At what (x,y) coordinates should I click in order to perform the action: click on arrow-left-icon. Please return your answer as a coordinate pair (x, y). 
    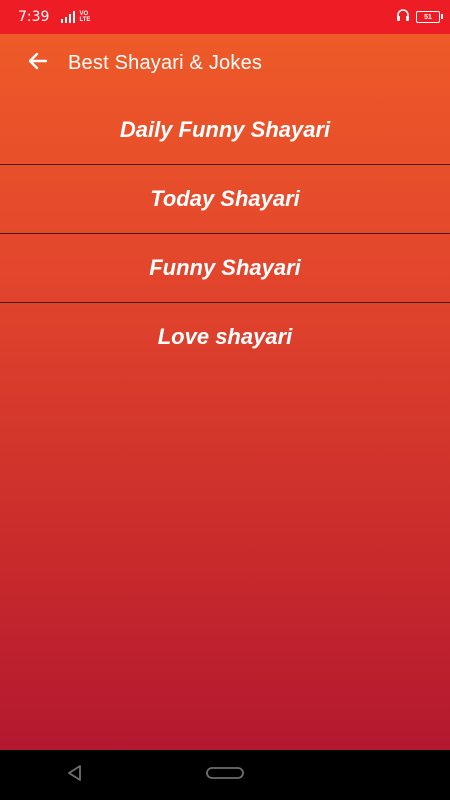
    Looking at the image, I should click on (38, 63).